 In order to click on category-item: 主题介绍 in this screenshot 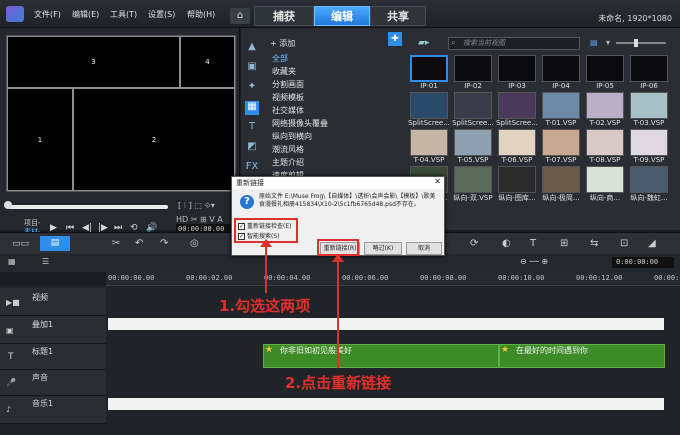, I will do `click(334, 162)`.